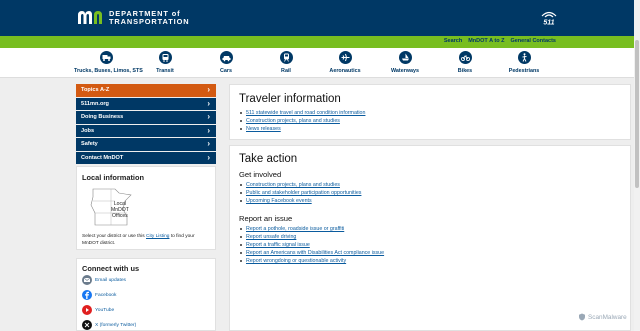 Image resolution: width=640 pixels, height=331 pixels. I want to click on connect-email-label: Email updates, so click(110, 280).